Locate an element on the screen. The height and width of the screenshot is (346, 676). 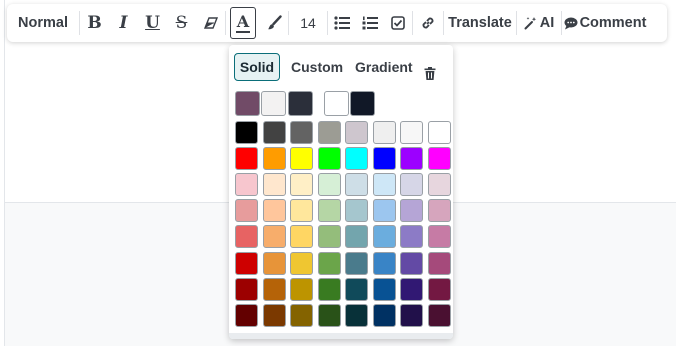
translate-button: Translate is located at coordinates (480, 23).